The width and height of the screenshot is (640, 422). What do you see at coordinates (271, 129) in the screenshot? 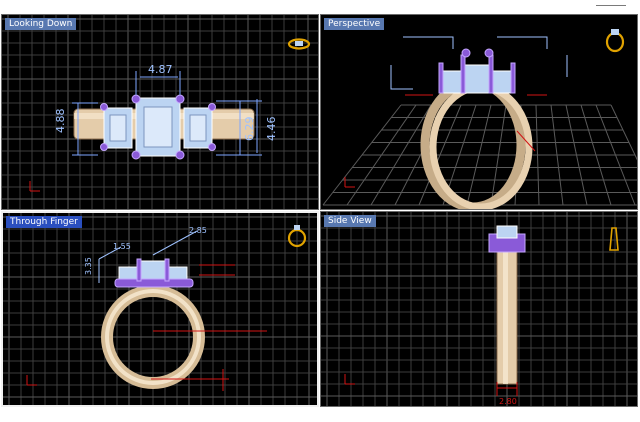
I see `dim-right-b: 4.46` at bounding box center [271, 129].